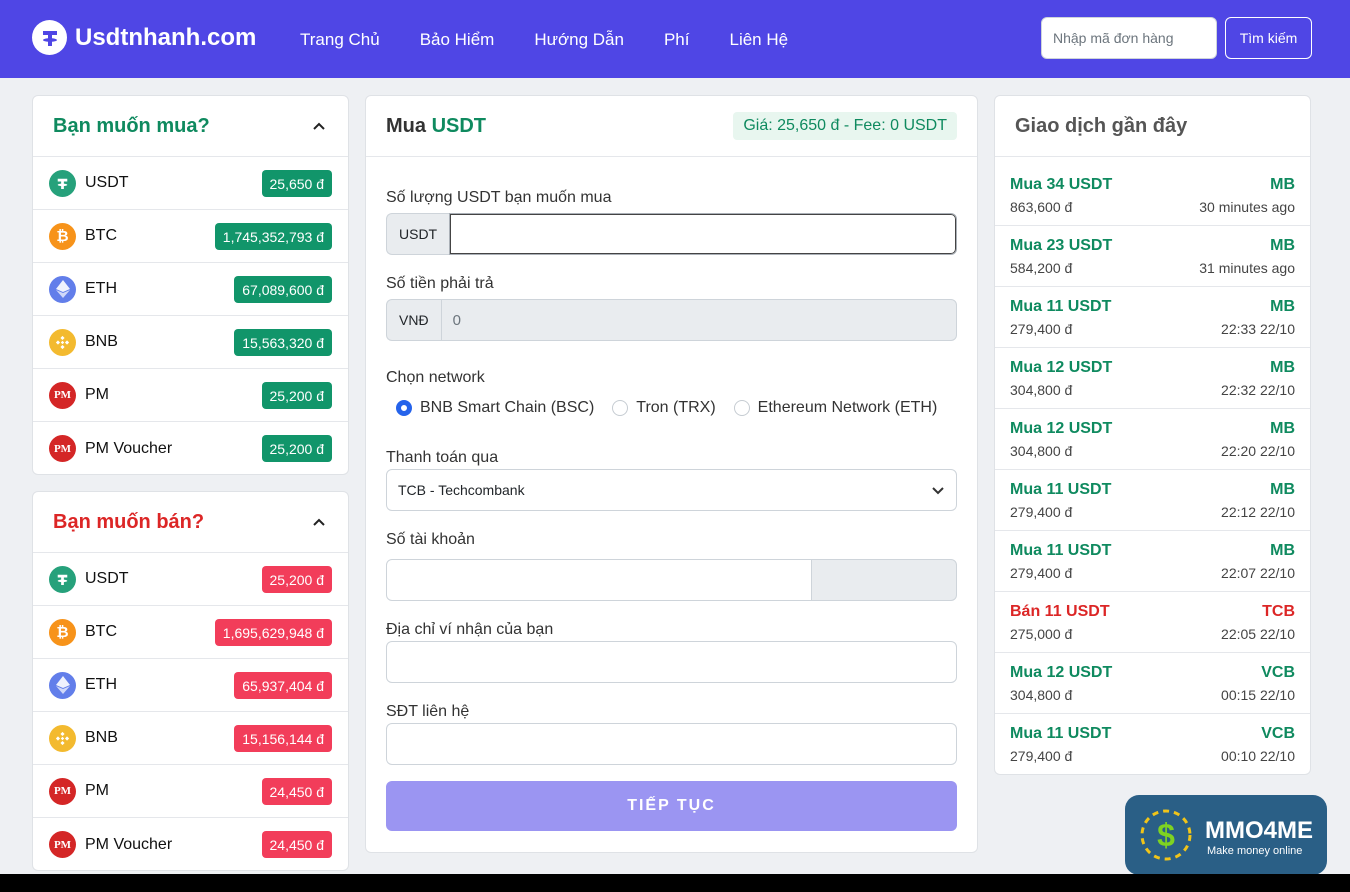 The width and height of the screenshot is (1350, 892). What do you see at coordinates (436, 125) in the screenshot?
I see `order-title: Mua USDT` at bounding box center [436, 125].